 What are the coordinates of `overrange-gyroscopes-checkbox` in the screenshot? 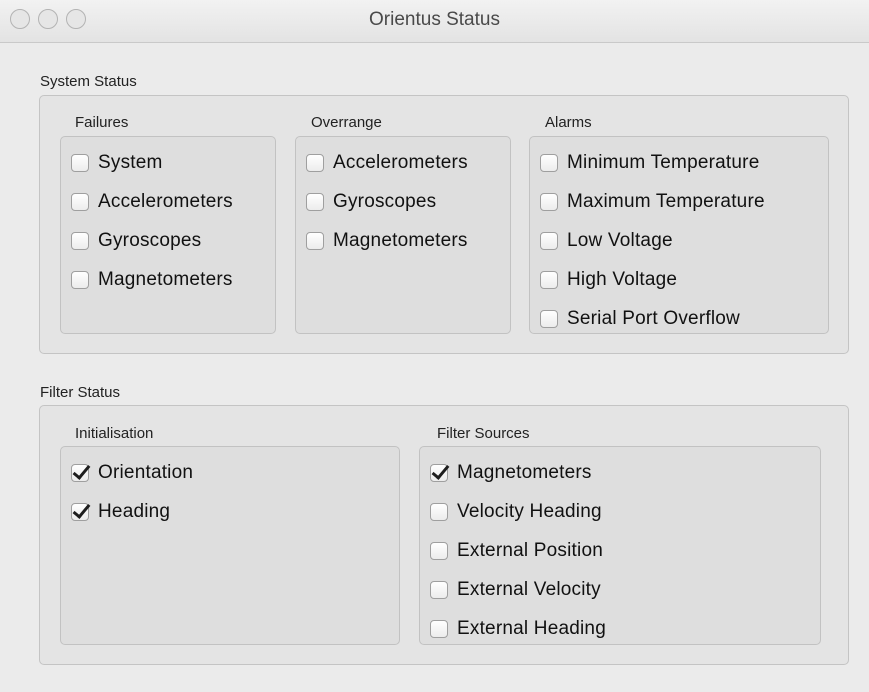 It's located at (315, 201).